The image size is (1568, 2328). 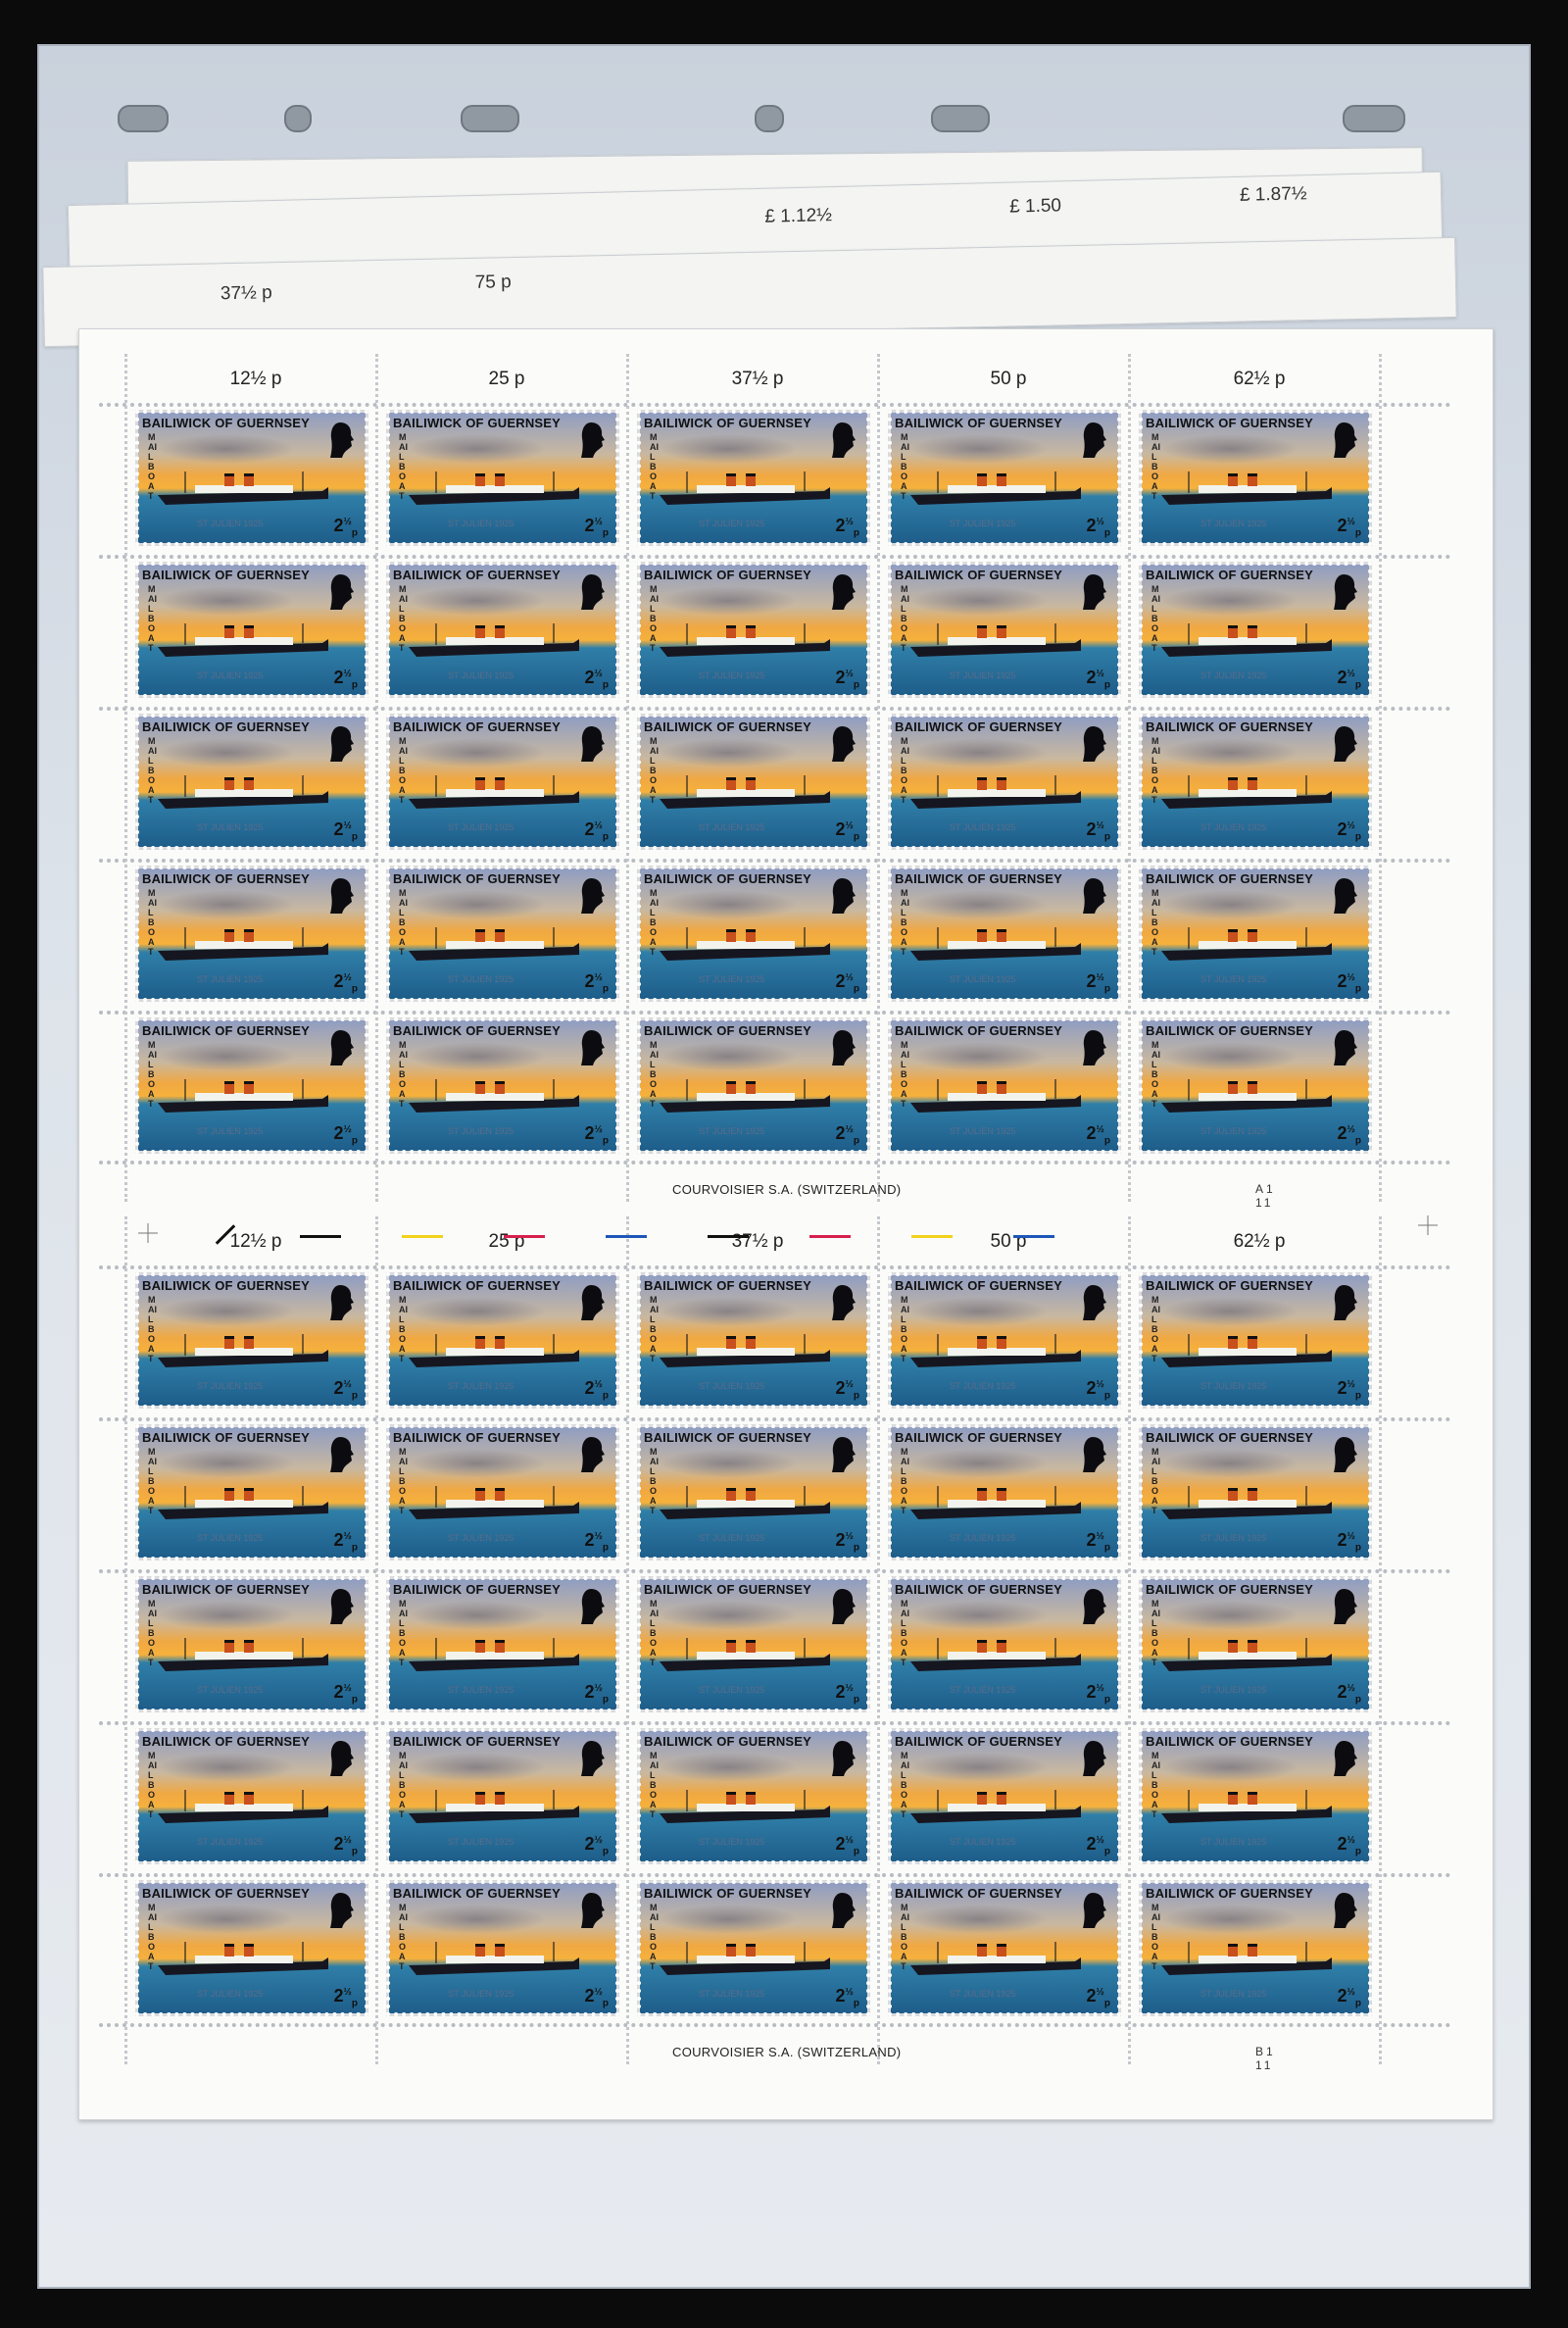 What do you see at coordinates (255, 379) in the screenshot?
I see `column-value-label: 12½ p` at bounding box center [255, 379].